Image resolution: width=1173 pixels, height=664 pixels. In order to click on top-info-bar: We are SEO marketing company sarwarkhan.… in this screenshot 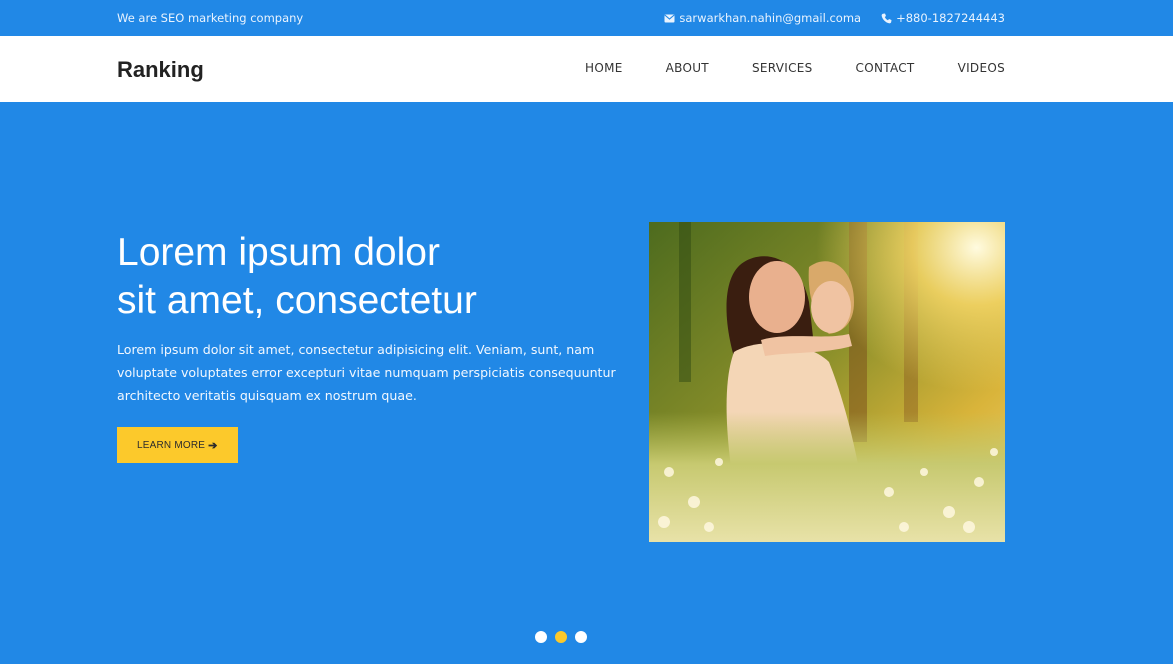, I will do `click(586, 18)`.